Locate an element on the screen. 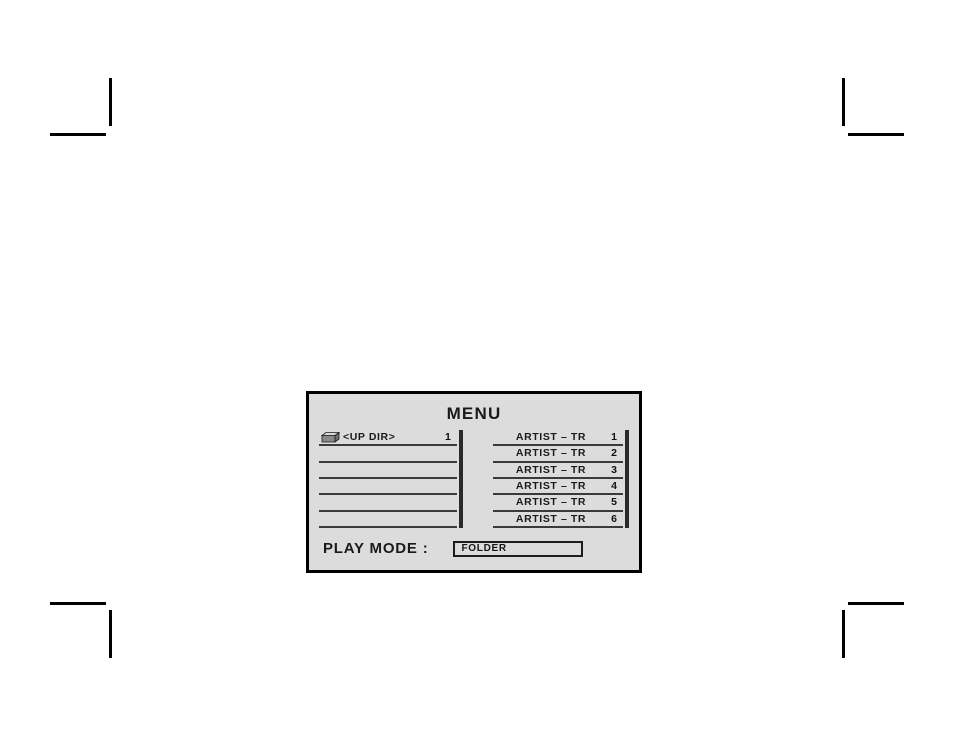 This screenshot has width=954, height=738. folder-list-rows: <UP DIR> 1 is located at coordinates (388, 479).